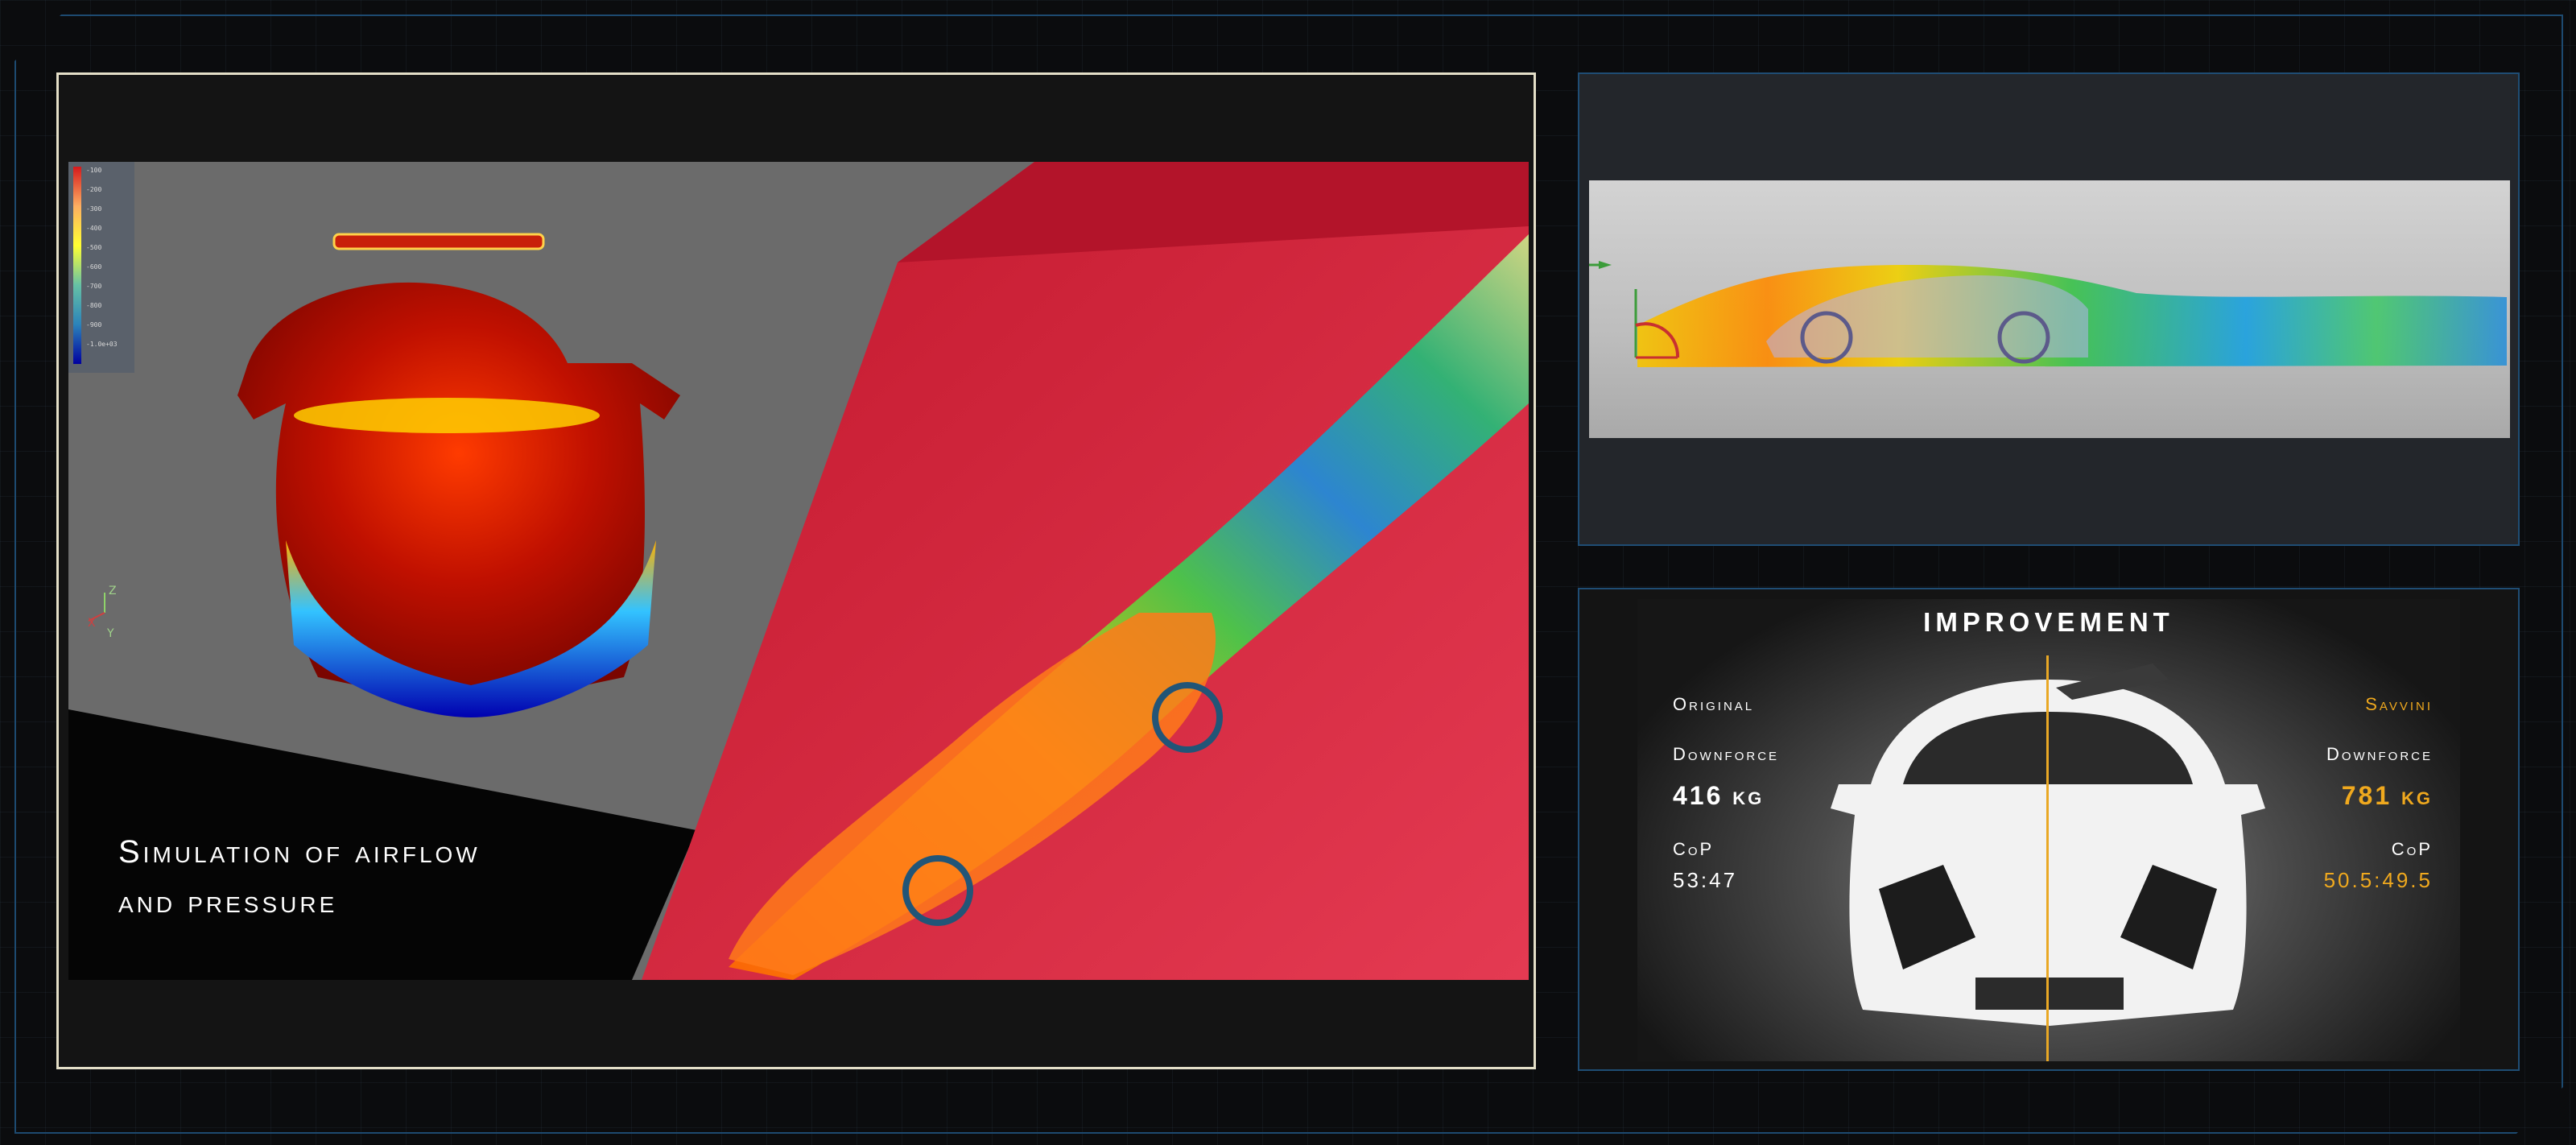  Describe the element at coordinates (94, 209) in the screenshot. I see `legend-tick: -300` at that location.